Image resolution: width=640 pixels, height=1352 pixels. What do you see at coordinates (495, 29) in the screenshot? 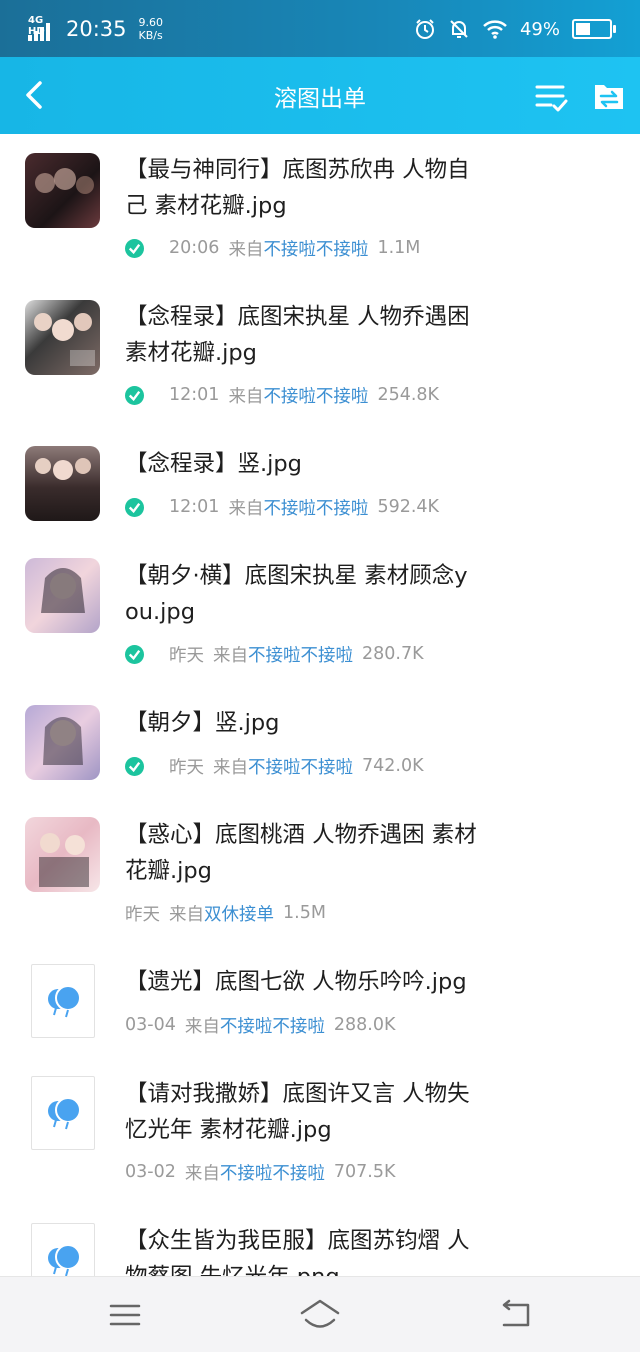
I see `wifi-icon` at bounding box center [495, 29].